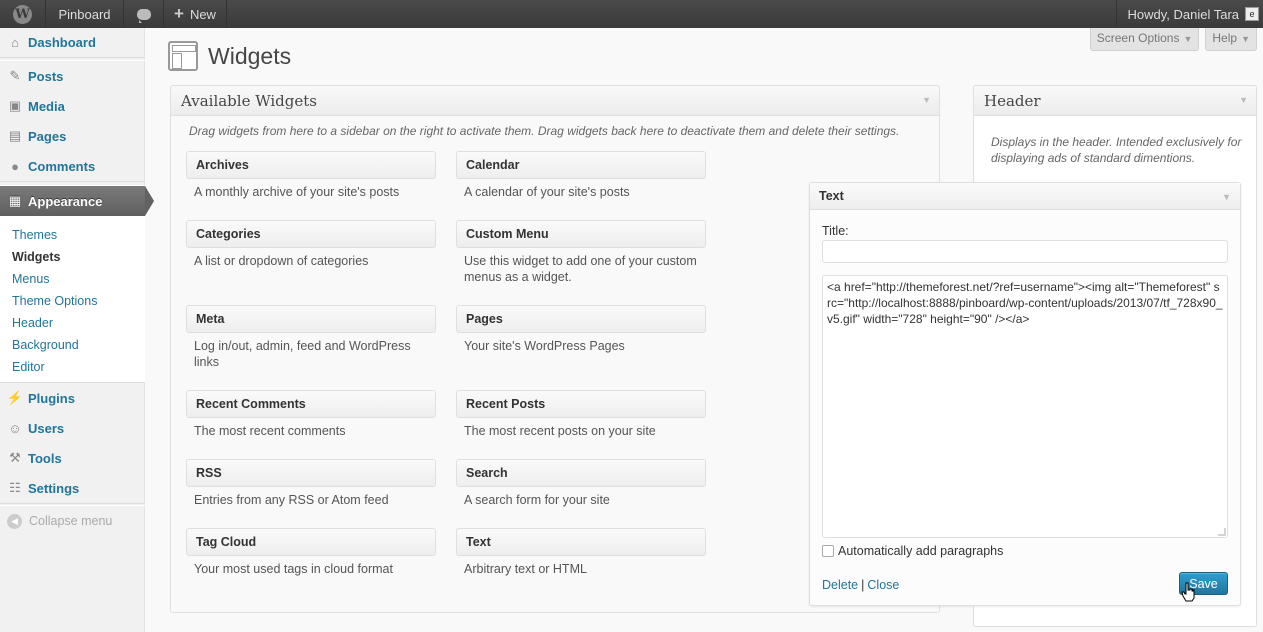 The width and height of the screenshot is (1263, 632). What do you see at coordinates (62, 166) in the screenshot?
I see `menu-comments-label: Comments` at bounding box center [62, 166].